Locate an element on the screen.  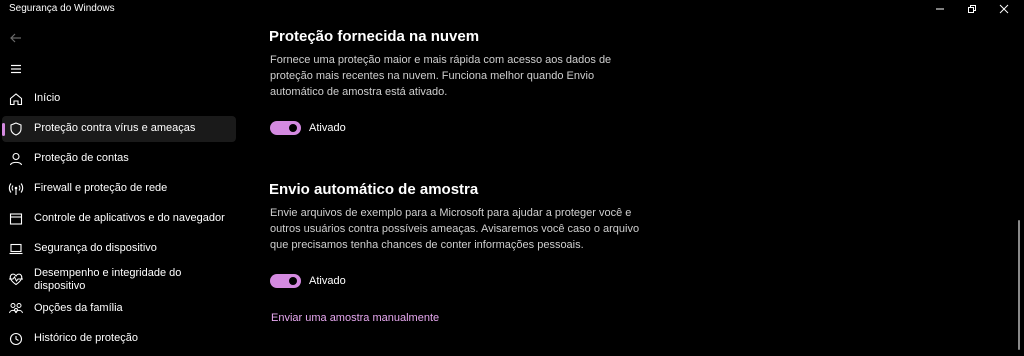
close-icon is located at coordinates (1004, 9).